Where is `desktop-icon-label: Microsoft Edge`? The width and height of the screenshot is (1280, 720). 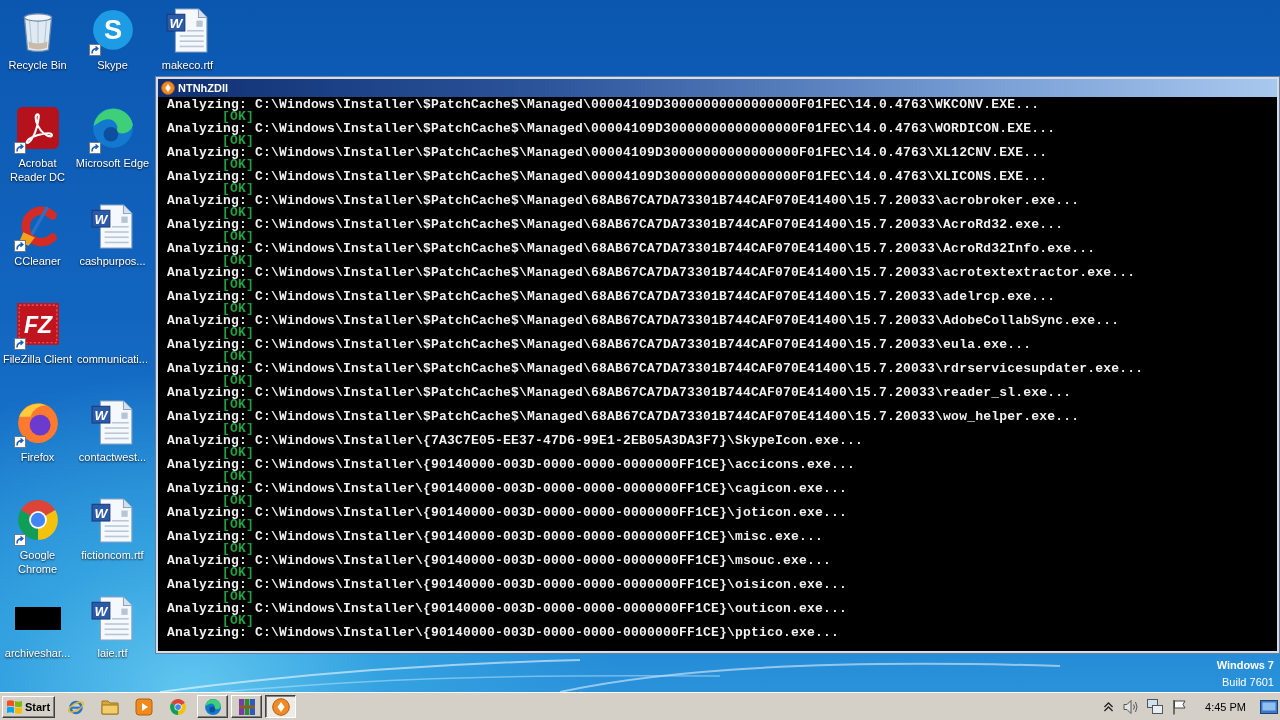
desktop-icon-label: Microsoft Edge is located at coordinates (112, 163).